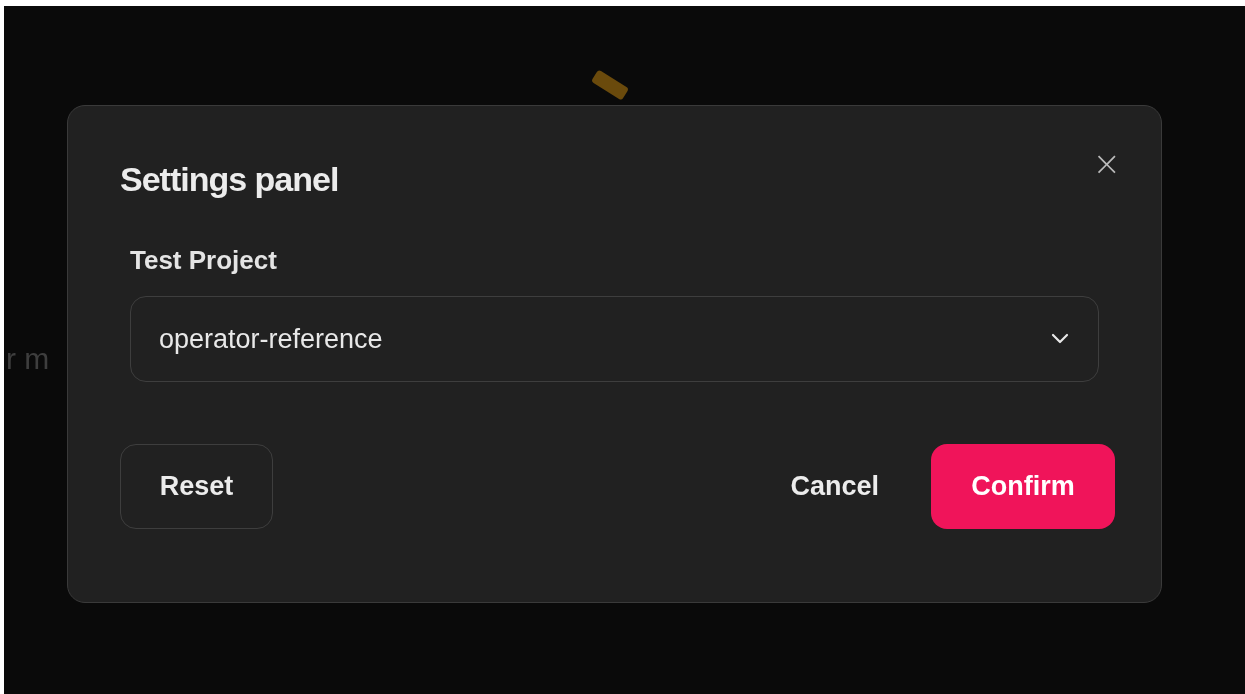  Describe the element at coordinates (834, 486) in the screenshot. I see `cancel-button: Cancel` at that location.